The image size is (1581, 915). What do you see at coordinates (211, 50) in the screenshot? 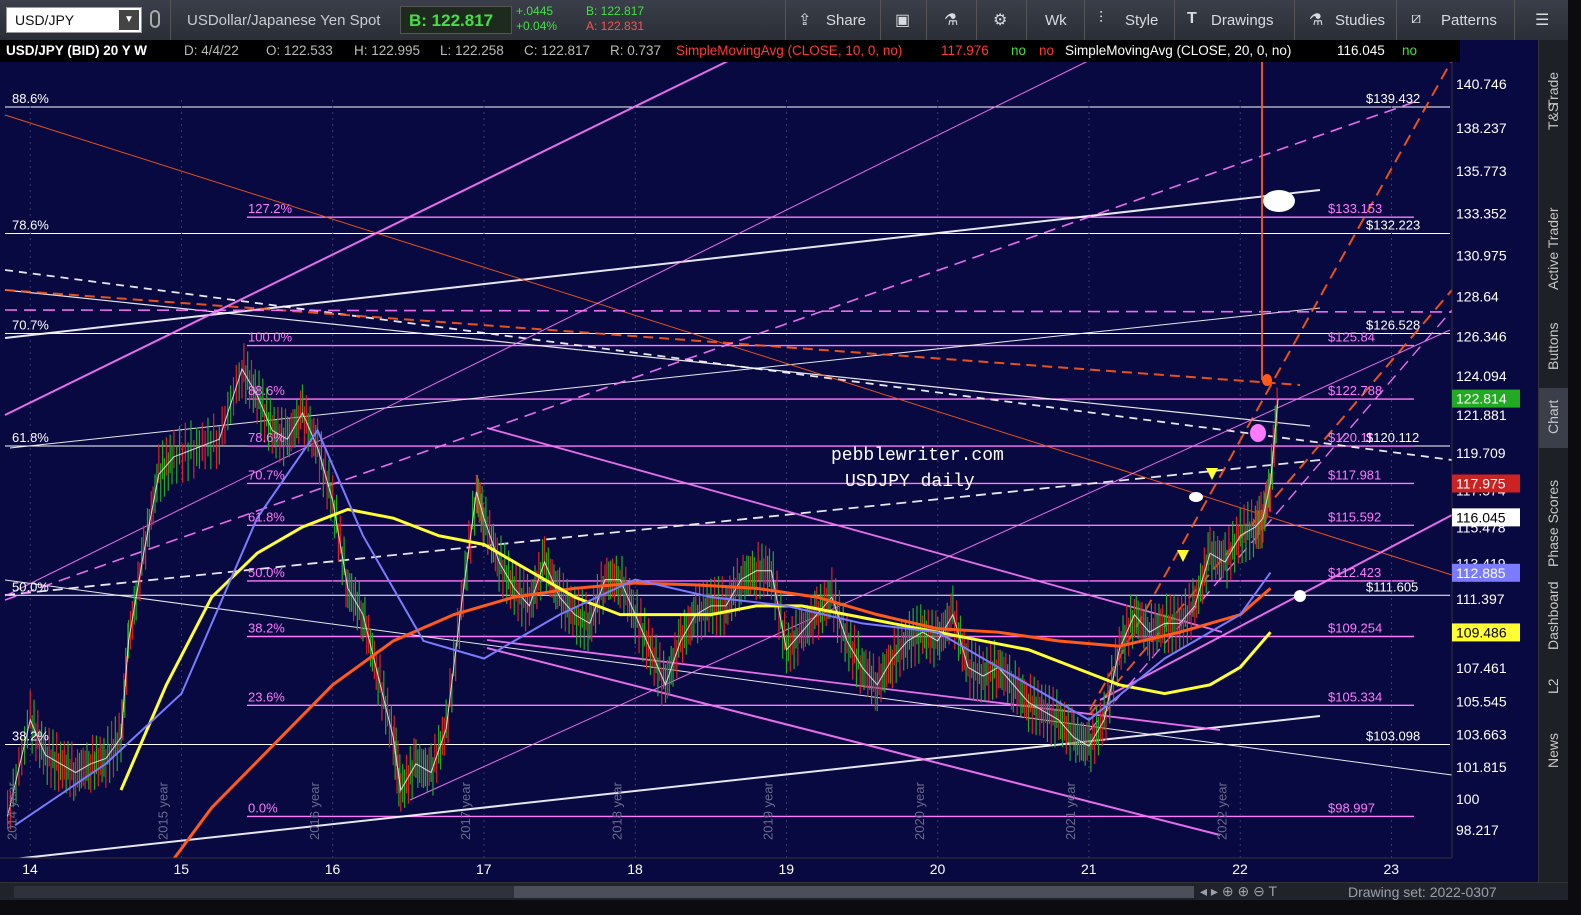
I see `ohlc-date: D: 4/4/22` at bounding box center [211, 50].